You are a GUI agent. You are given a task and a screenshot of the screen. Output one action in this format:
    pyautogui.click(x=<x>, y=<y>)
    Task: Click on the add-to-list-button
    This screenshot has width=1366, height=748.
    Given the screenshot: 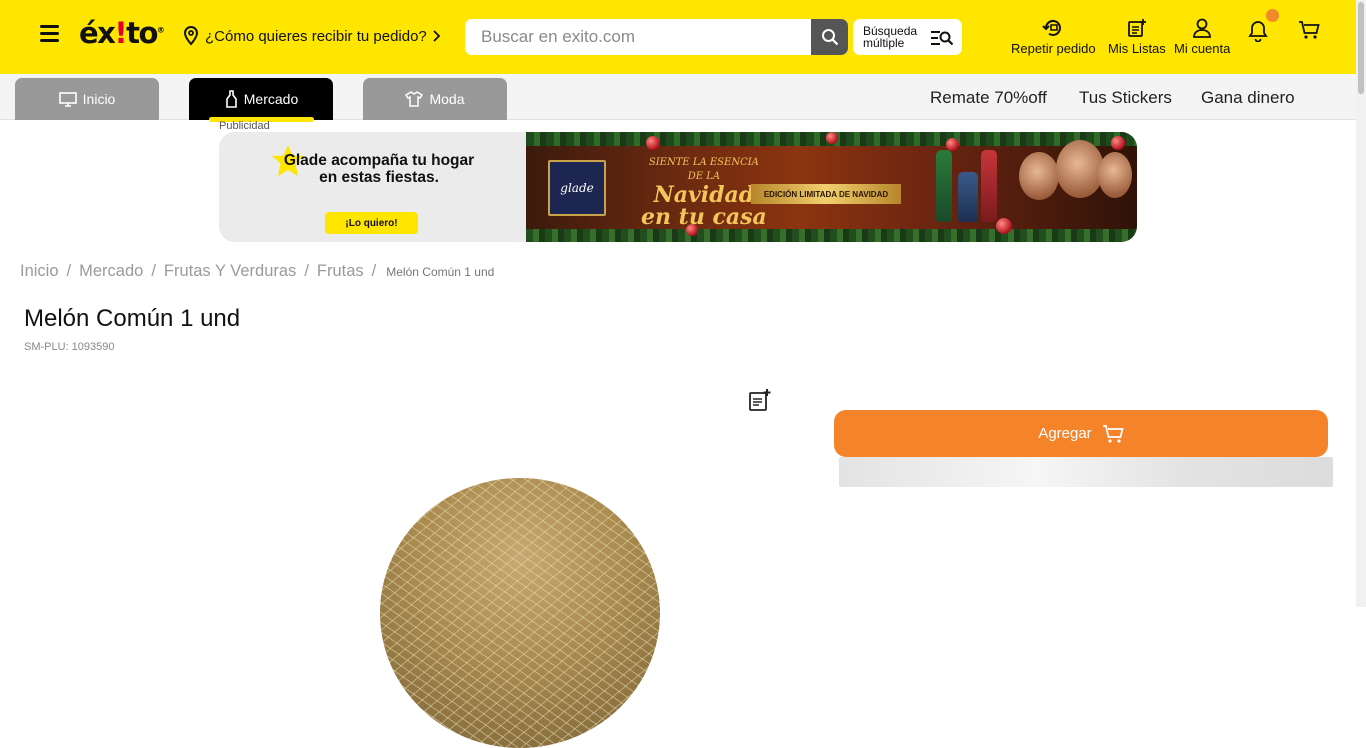 What is the action you would take?
    pyautogui.click(x=760, y=402)
    